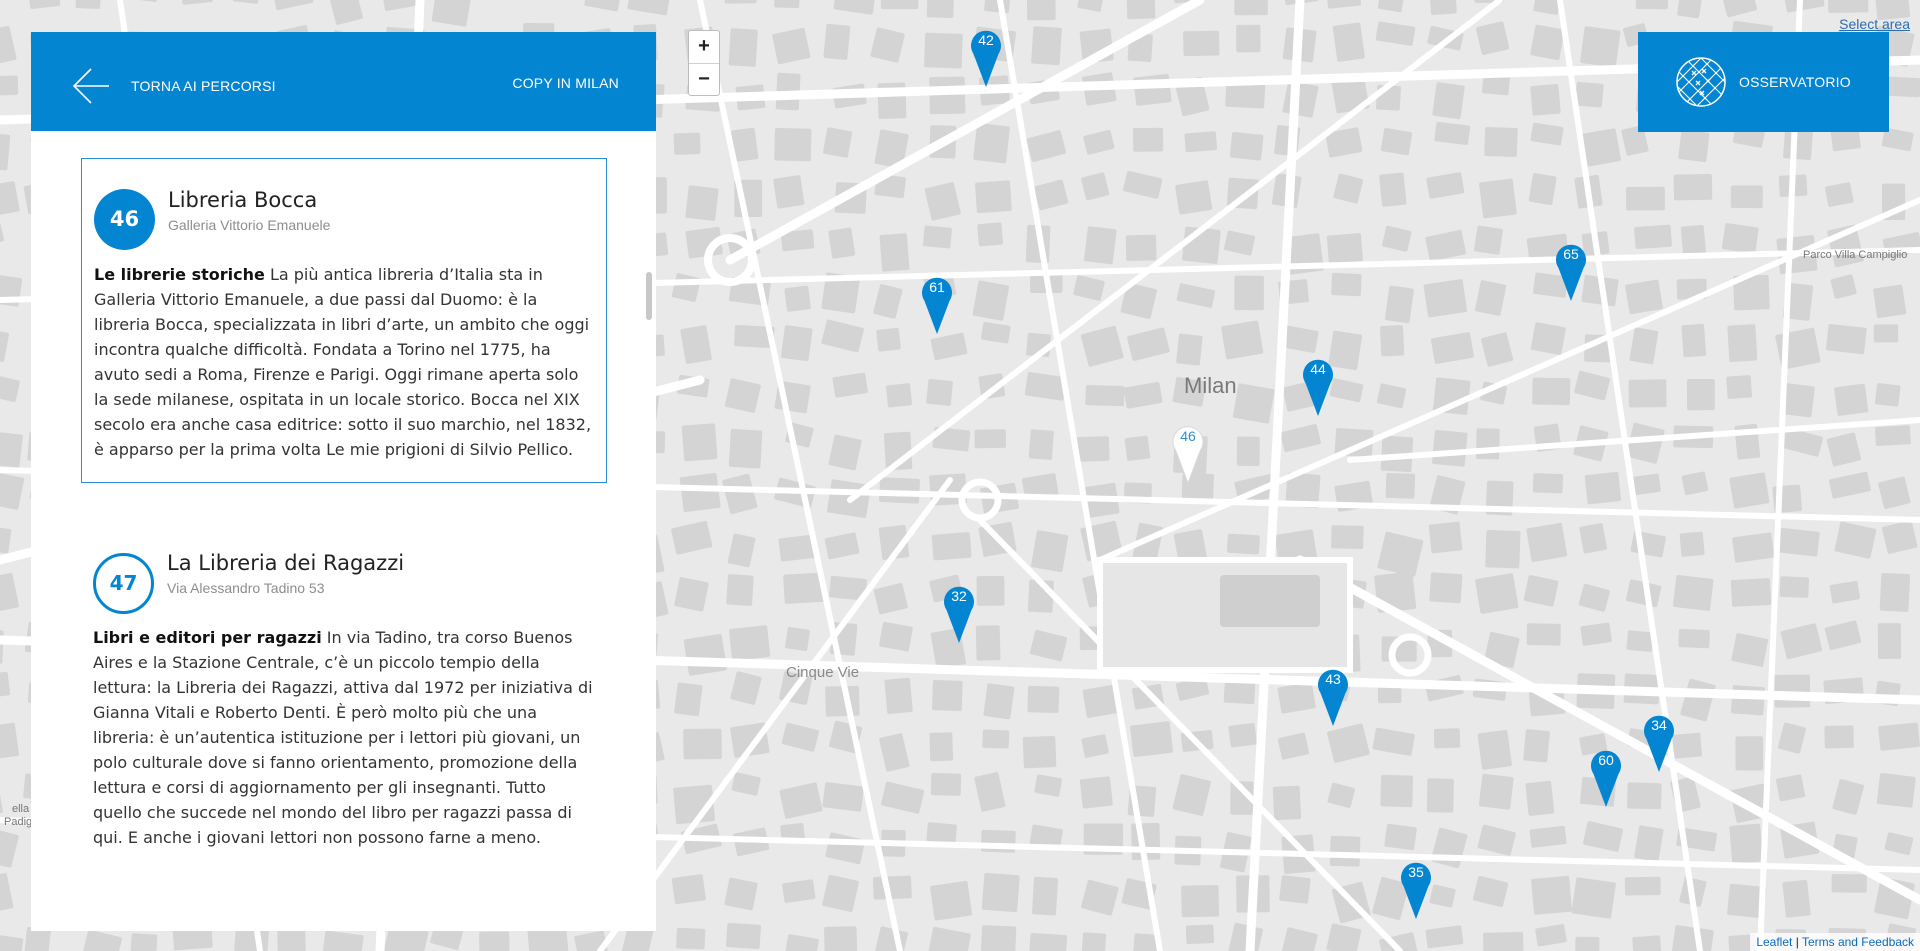 Image resolution: width=1920 pixels, height=951 pixels. I want to click on leaflet-link: Leaflet, so click(1774, 942).